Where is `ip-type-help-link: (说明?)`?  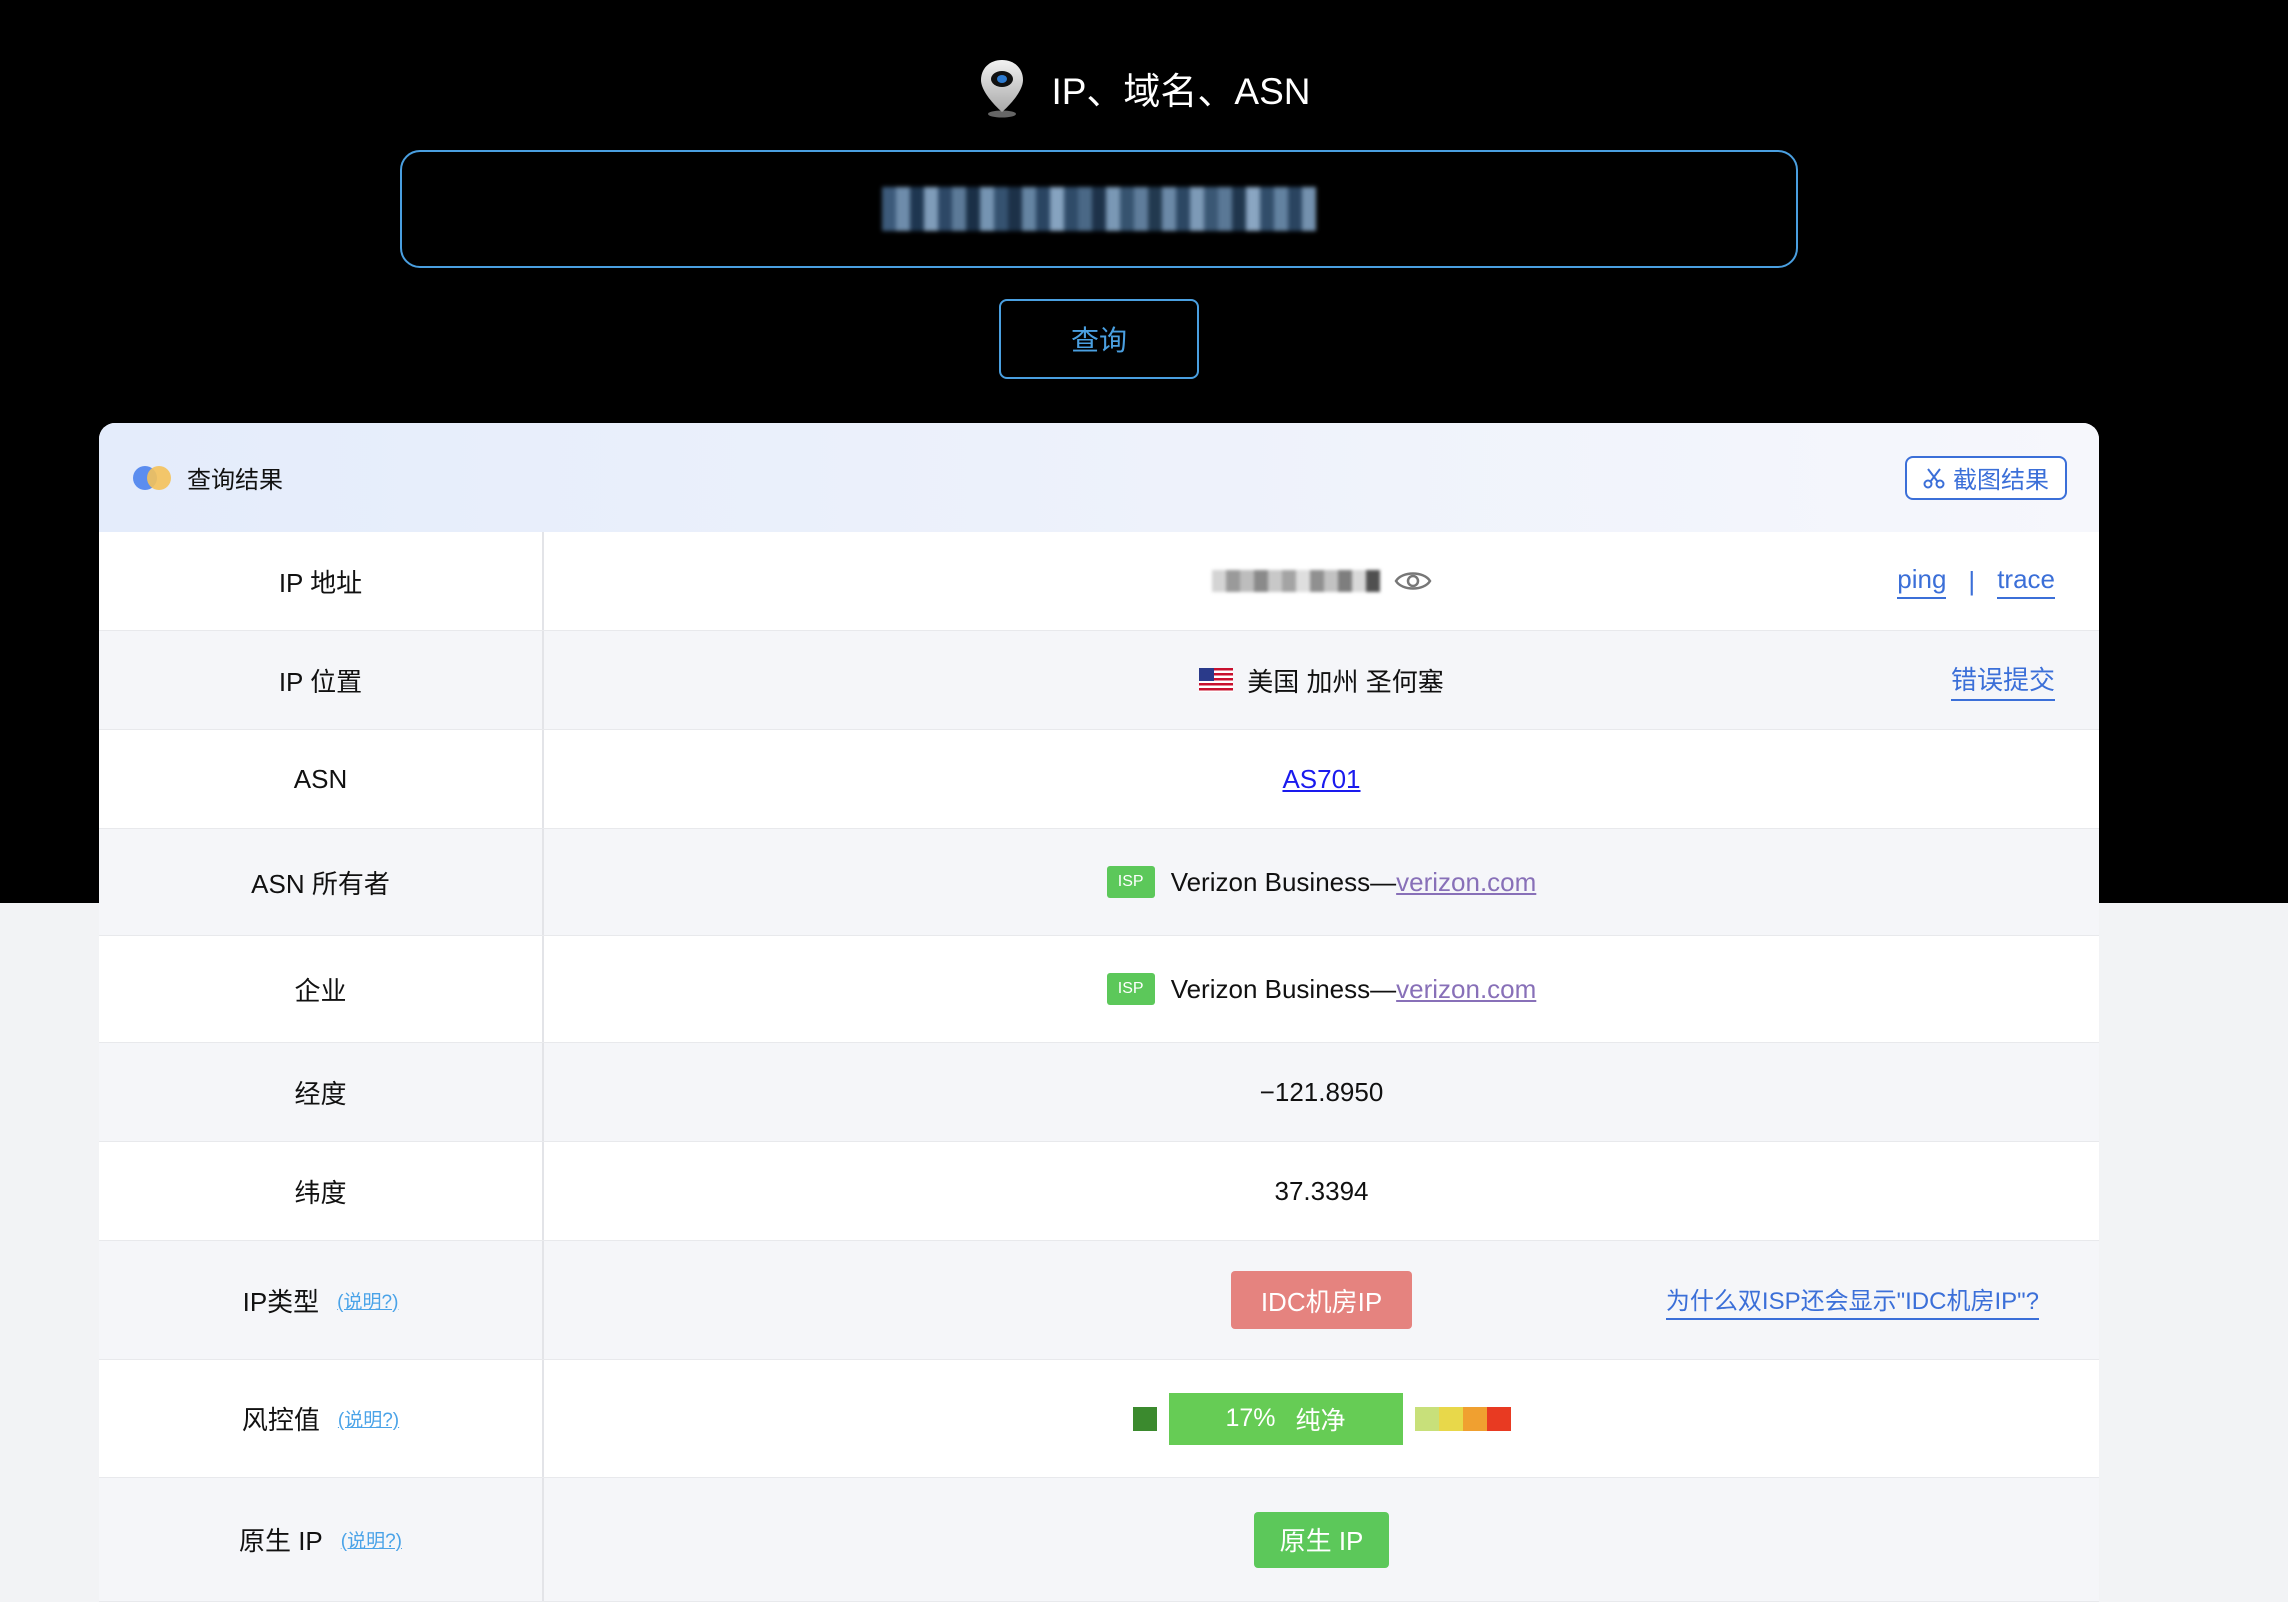 ip-type-help-link: (说明?) is located at coordinates (367, 1300).